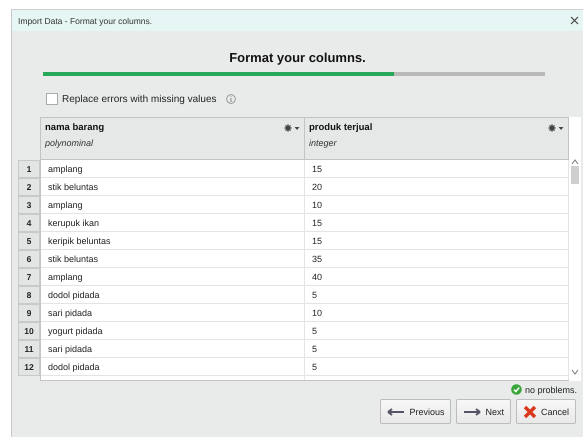 The width and height of the screenshot is (583, 437). I want to click on row-number: 6, so click(29, 259).